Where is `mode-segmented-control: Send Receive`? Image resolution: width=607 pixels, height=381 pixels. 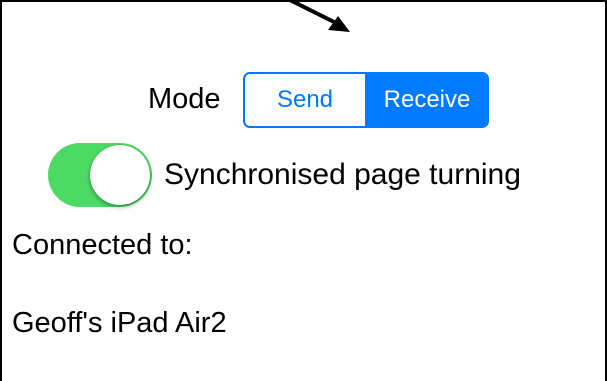
mode-segmented-control: Send Receive is located at coordinates (366, 100).